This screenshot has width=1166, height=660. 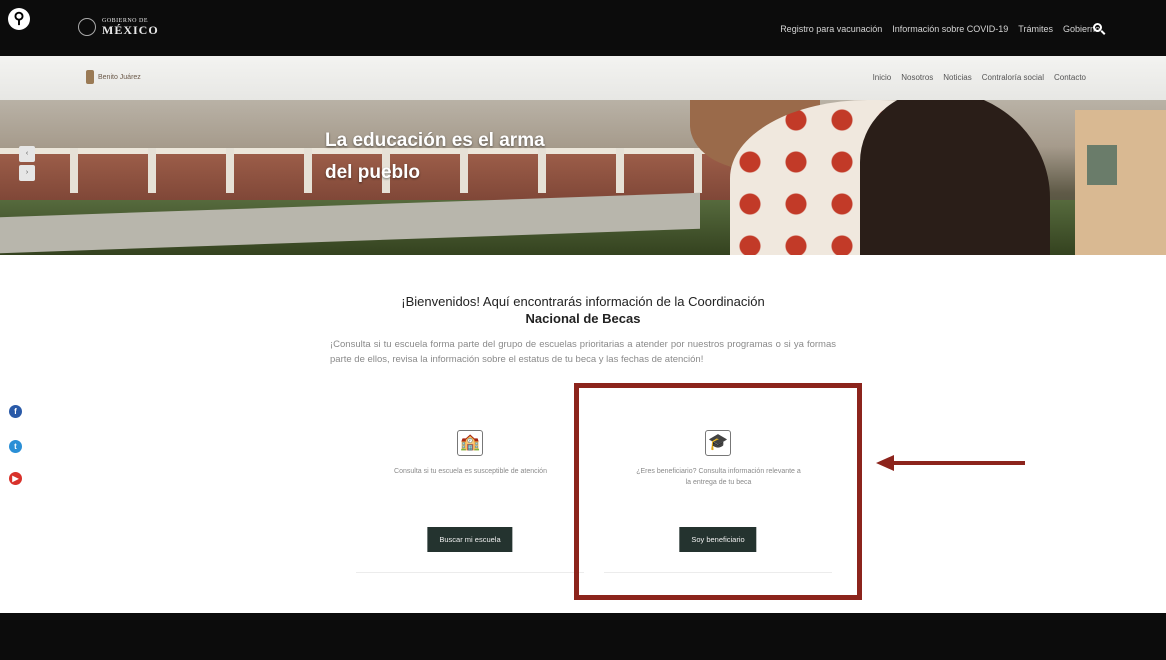 I want to click on arrow-left-icon, so click(x=885, y=463).